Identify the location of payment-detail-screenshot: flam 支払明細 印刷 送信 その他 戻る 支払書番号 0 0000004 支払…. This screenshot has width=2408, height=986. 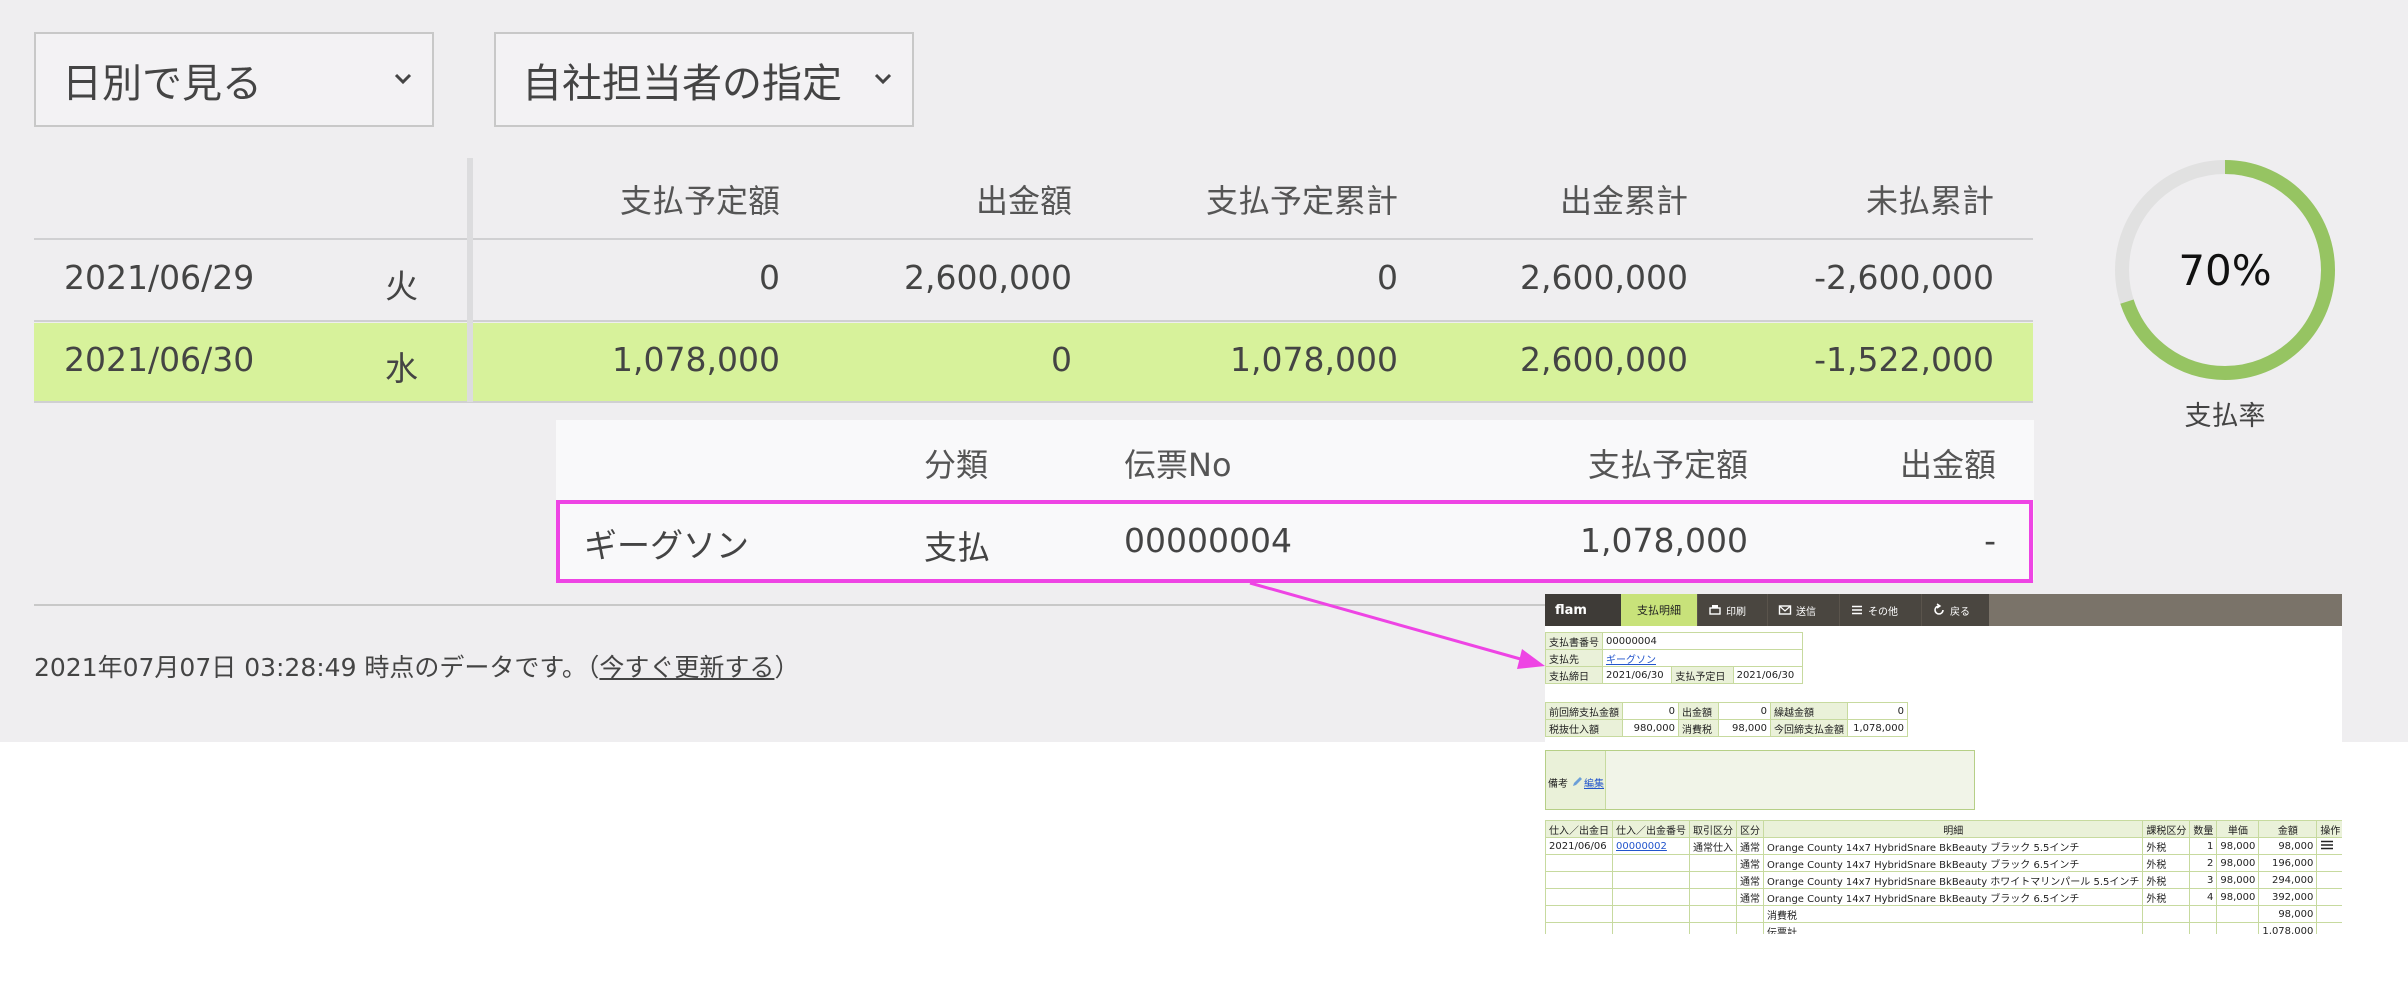
(1943, 764).